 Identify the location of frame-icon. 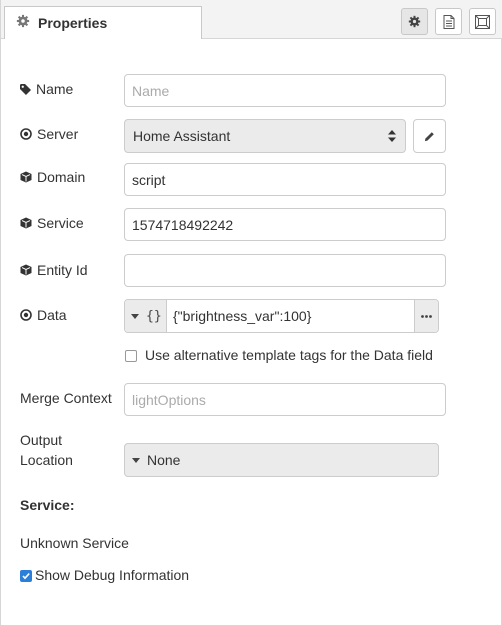
(482, 21).